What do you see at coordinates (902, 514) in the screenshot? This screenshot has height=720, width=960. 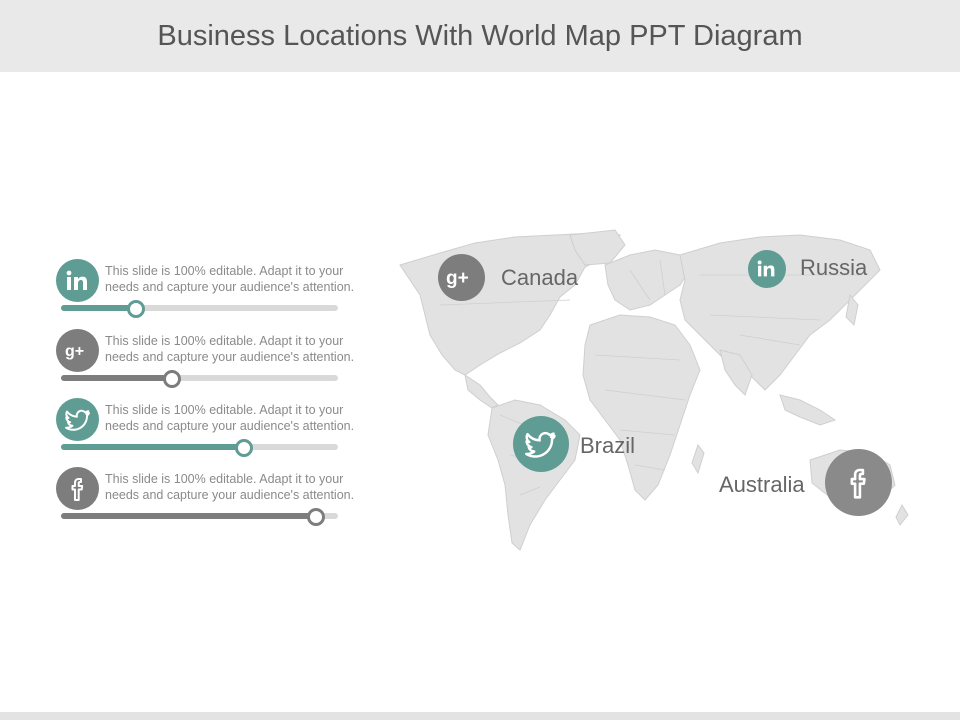 I see `new-zealand-shape` at bounding box center [902, 514].